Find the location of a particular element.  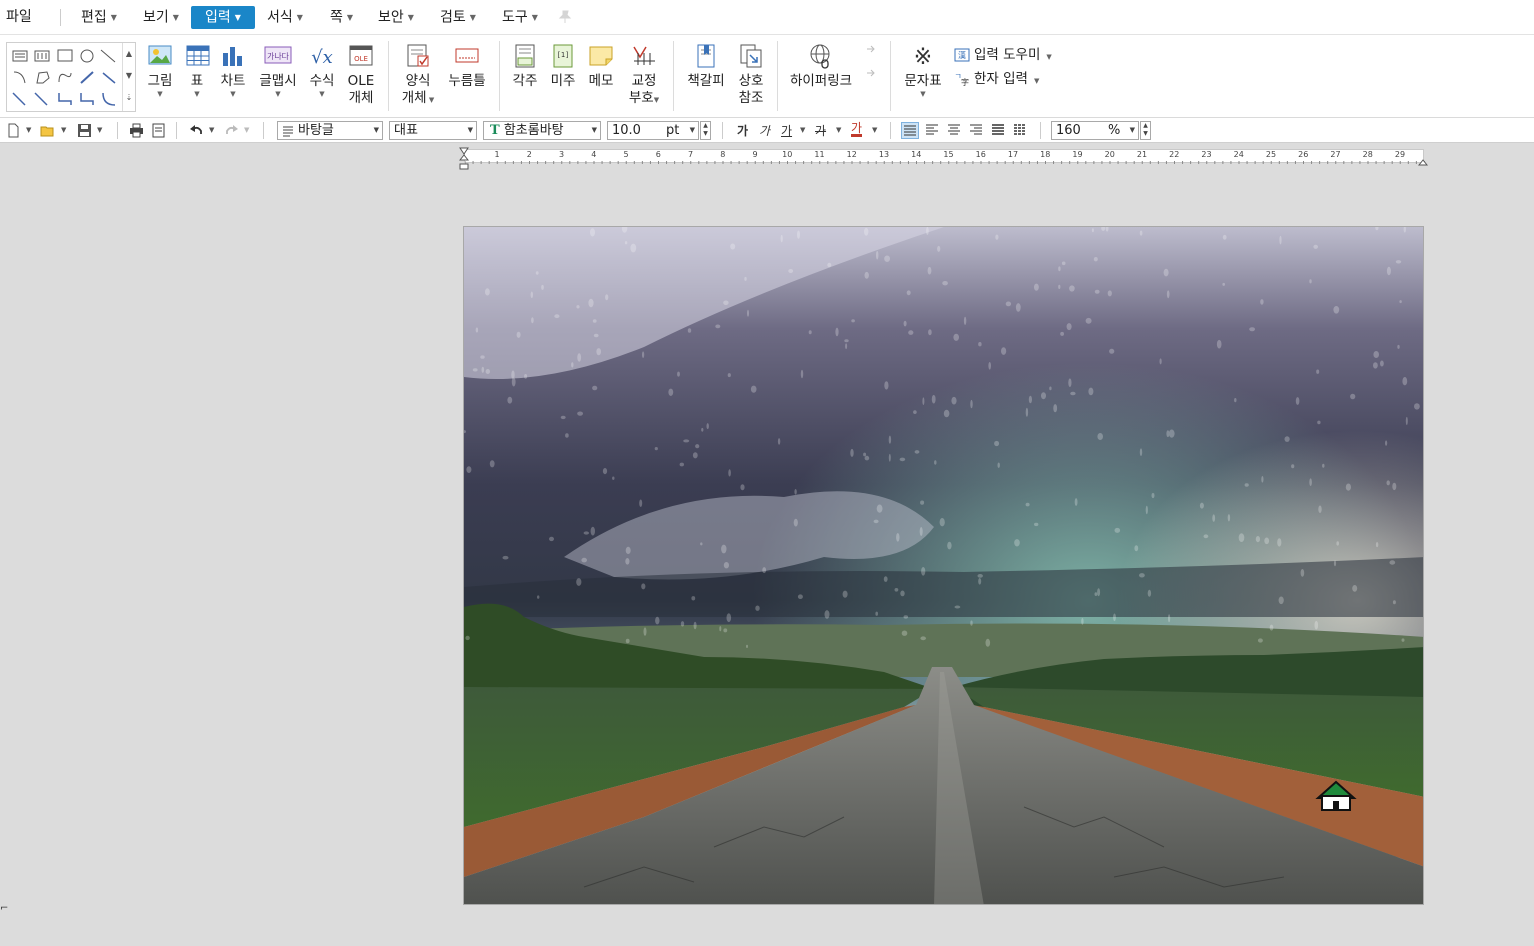

insert-footnote-button: 각주 is located at coordinates (525, 66).